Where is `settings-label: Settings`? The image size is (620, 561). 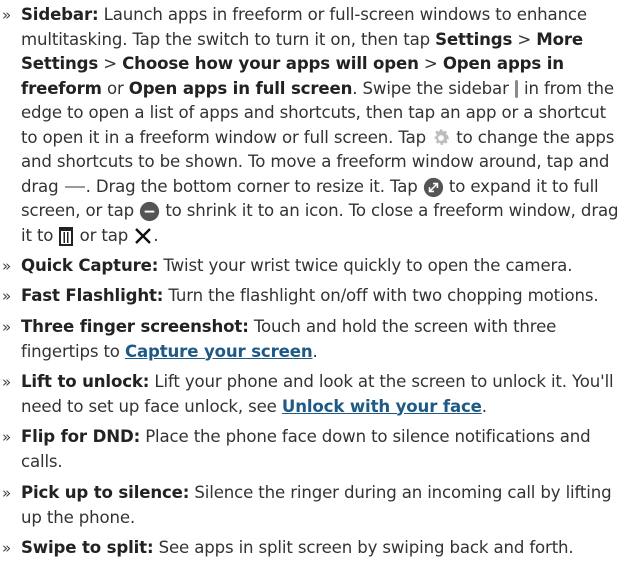 settings-label: Settings is located at coordinates (474, 39).